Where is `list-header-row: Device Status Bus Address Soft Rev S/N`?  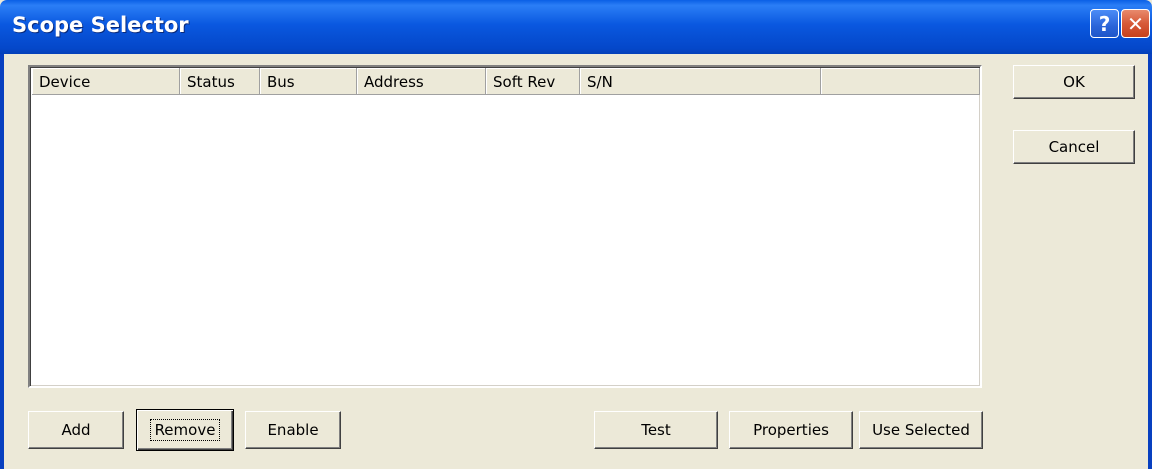 list-header-row: Device Status Bus Address Soft Rev S/N is located at coordinates (506, 81).